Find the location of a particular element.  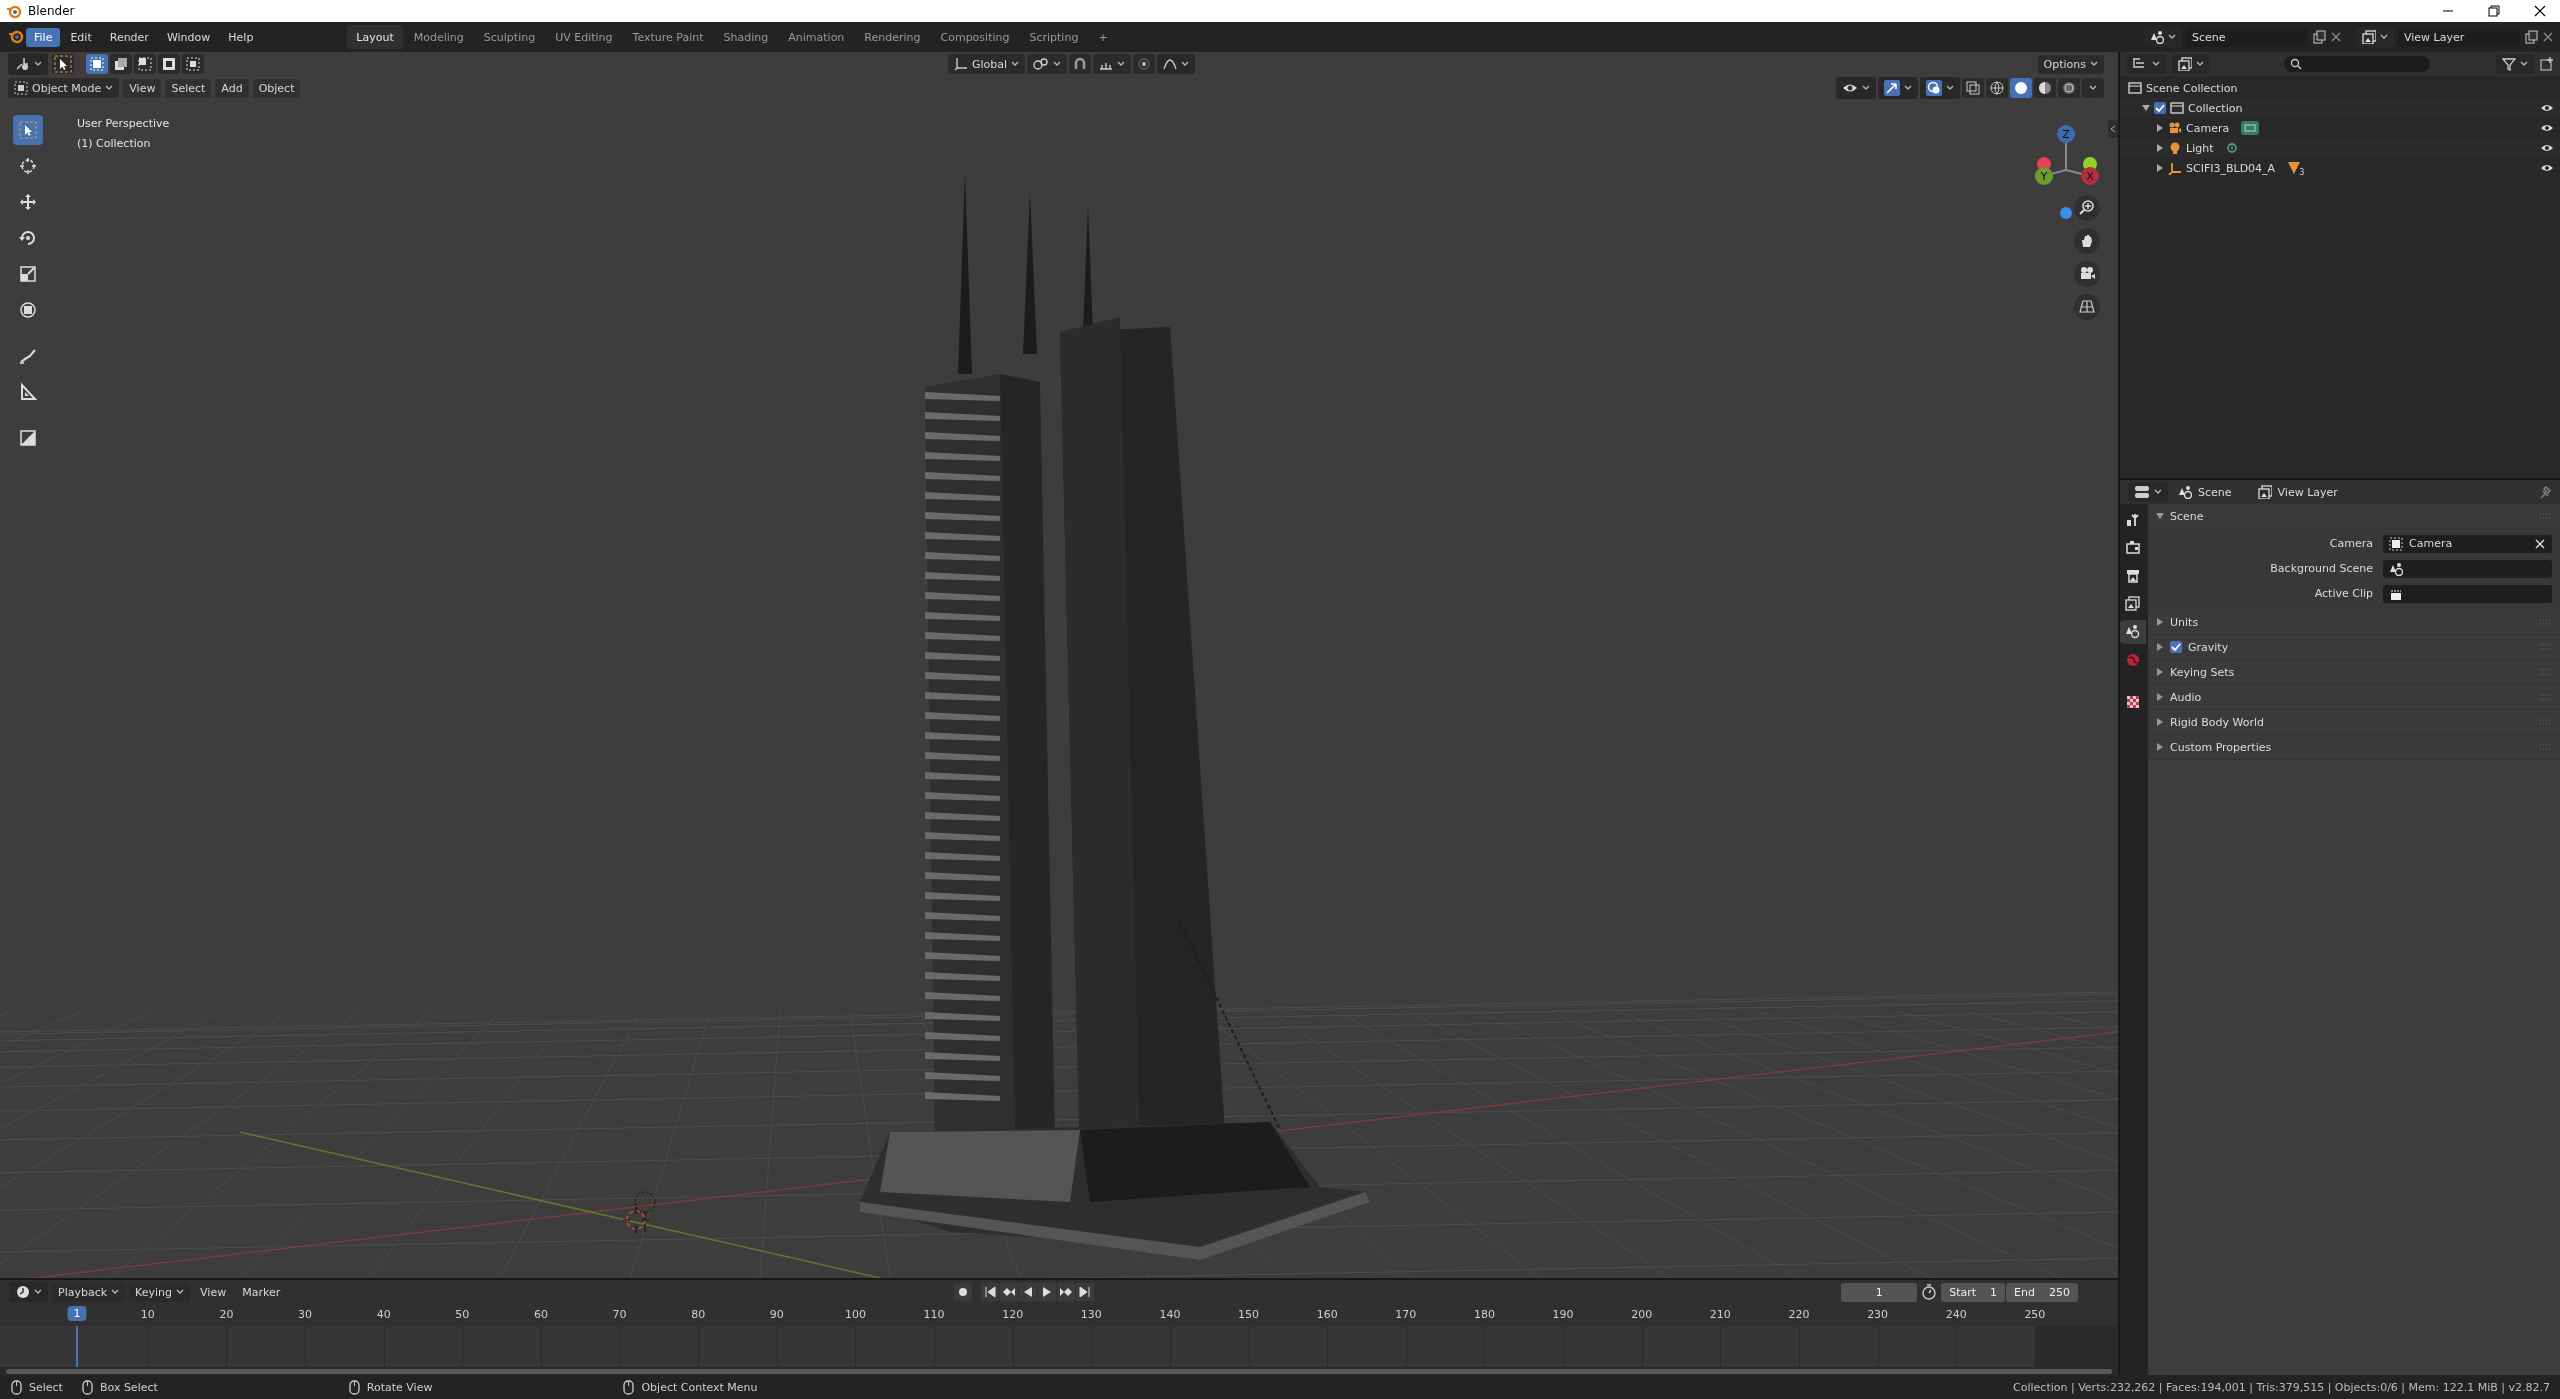

workspace-tab: UV Editing is located at coordinates (584, 37).